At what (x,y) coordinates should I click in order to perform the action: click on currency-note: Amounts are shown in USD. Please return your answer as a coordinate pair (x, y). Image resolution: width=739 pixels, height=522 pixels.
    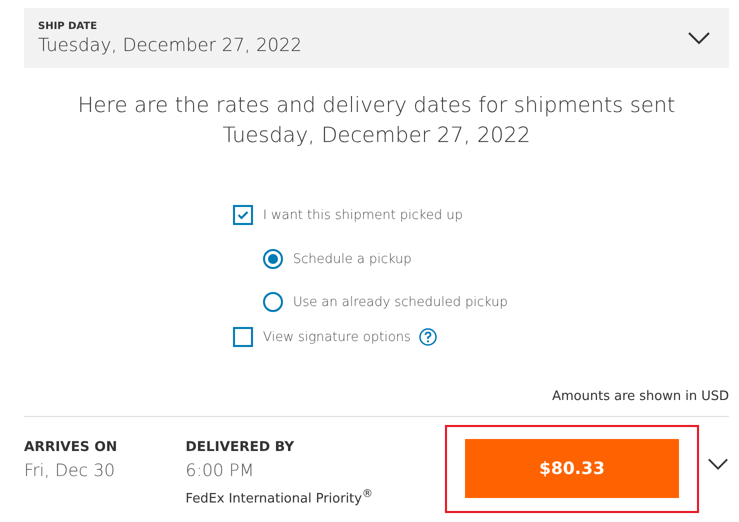
    Looking at the image, I should click on (376, 403).